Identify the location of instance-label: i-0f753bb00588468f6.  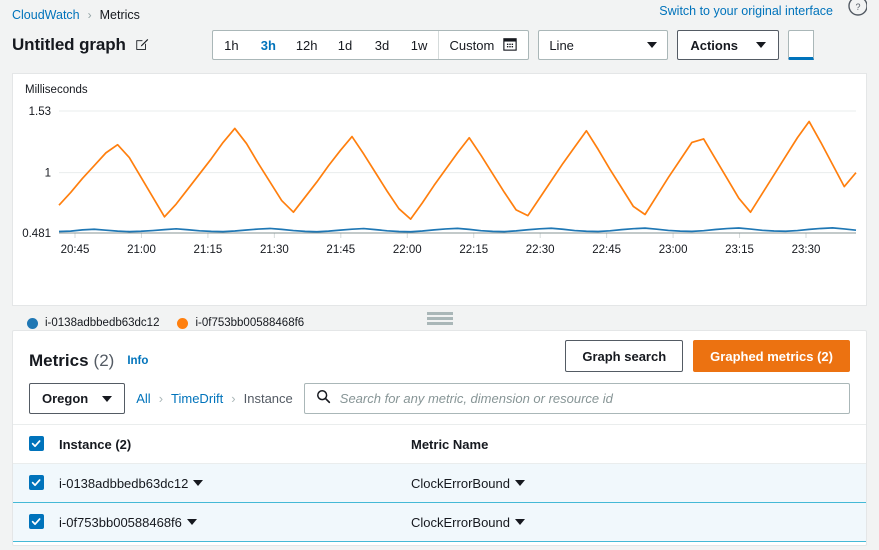
(120, 522).